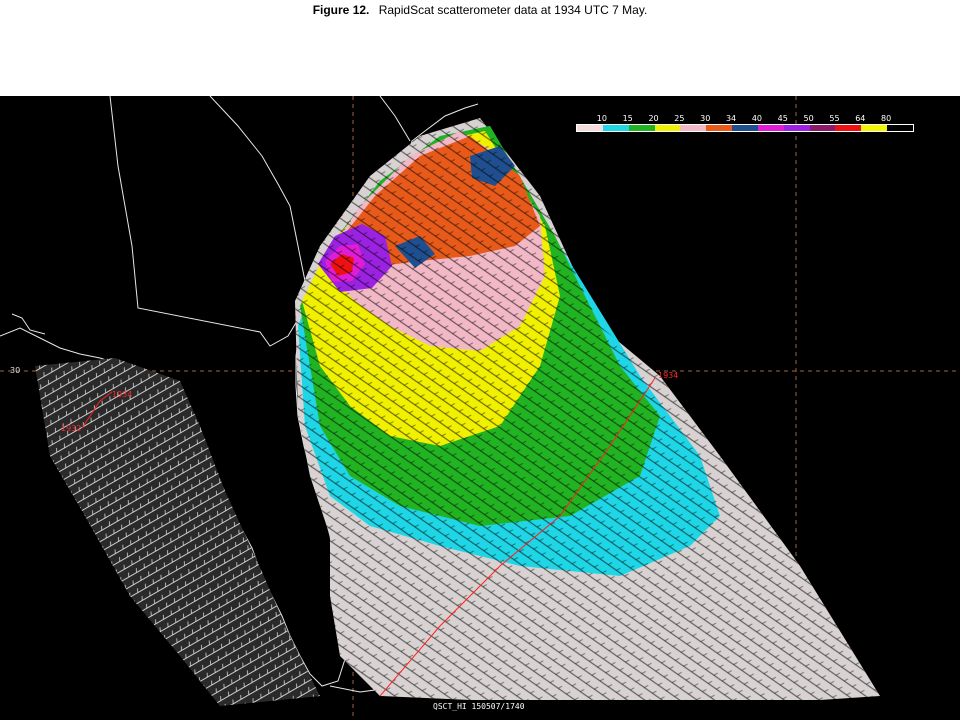  I want to click on legend-labels: 10 15 20 25 30 34 40 45 50 55 64 80, so click(746, 119).